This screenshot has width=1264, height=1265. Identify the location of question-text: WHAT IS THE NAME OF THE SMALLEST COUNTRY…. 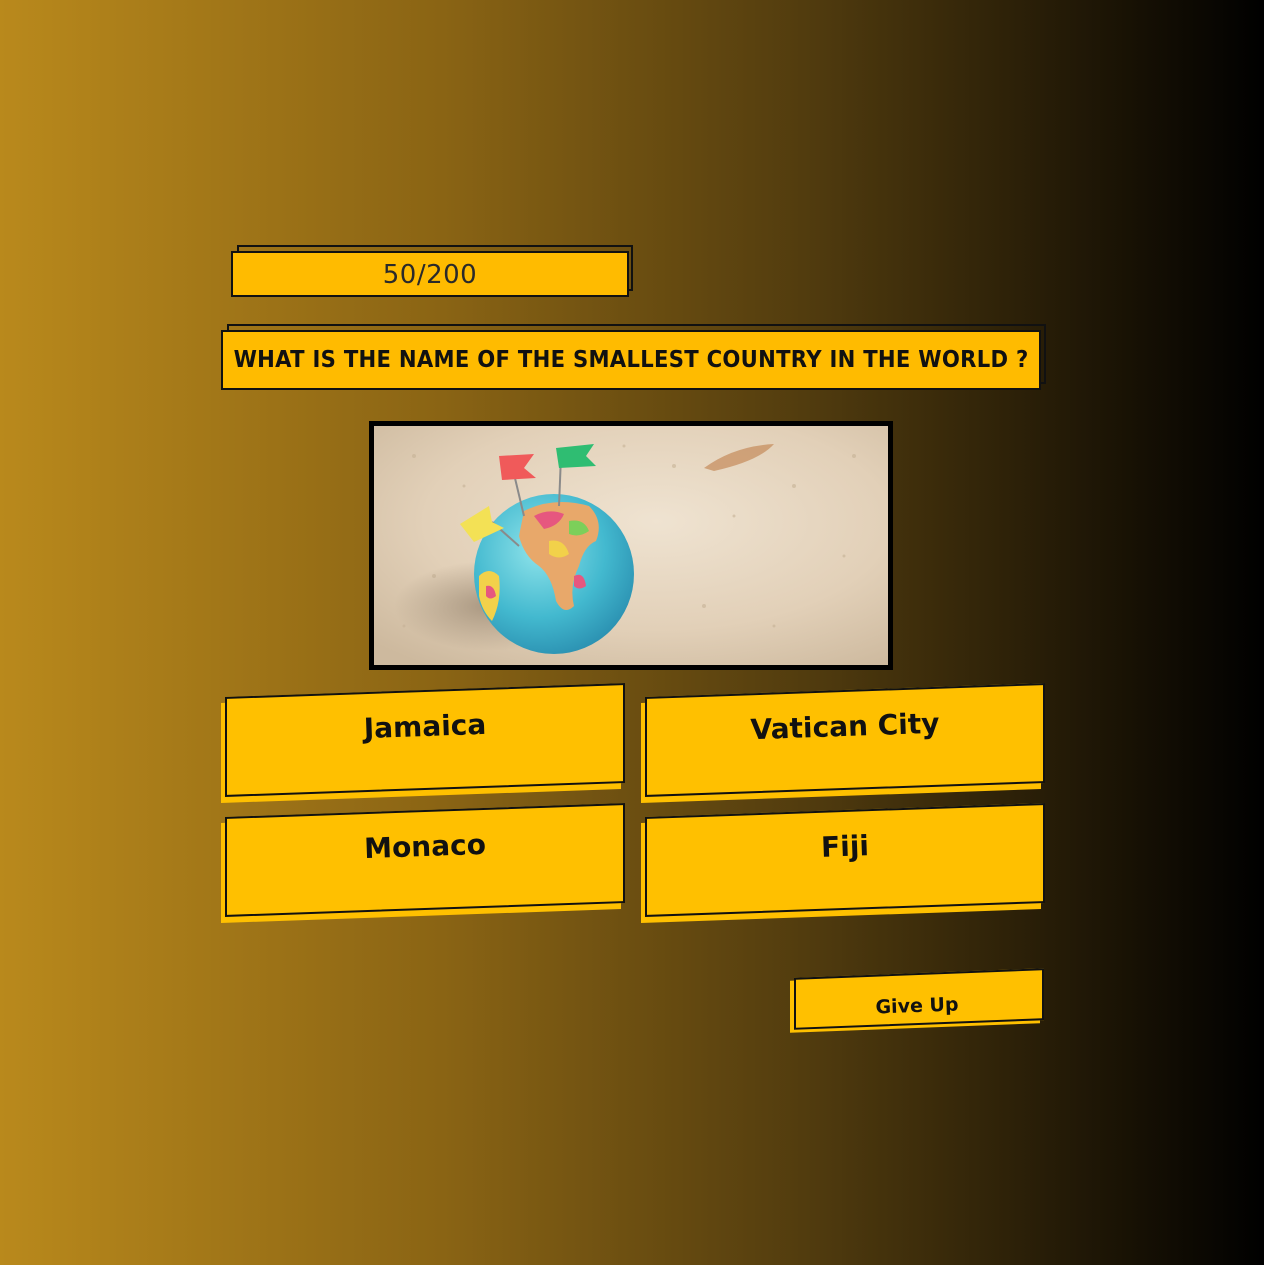
(631, 360).